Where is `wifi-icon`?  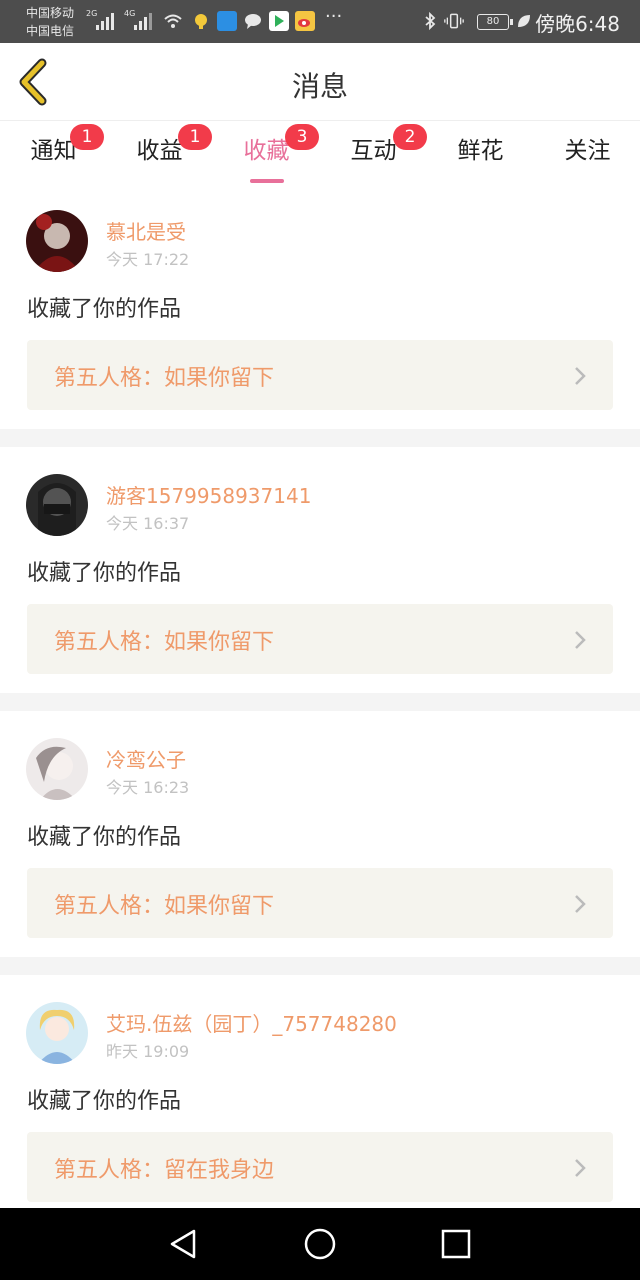
wifi-icon is located at coordinates (173, 21).